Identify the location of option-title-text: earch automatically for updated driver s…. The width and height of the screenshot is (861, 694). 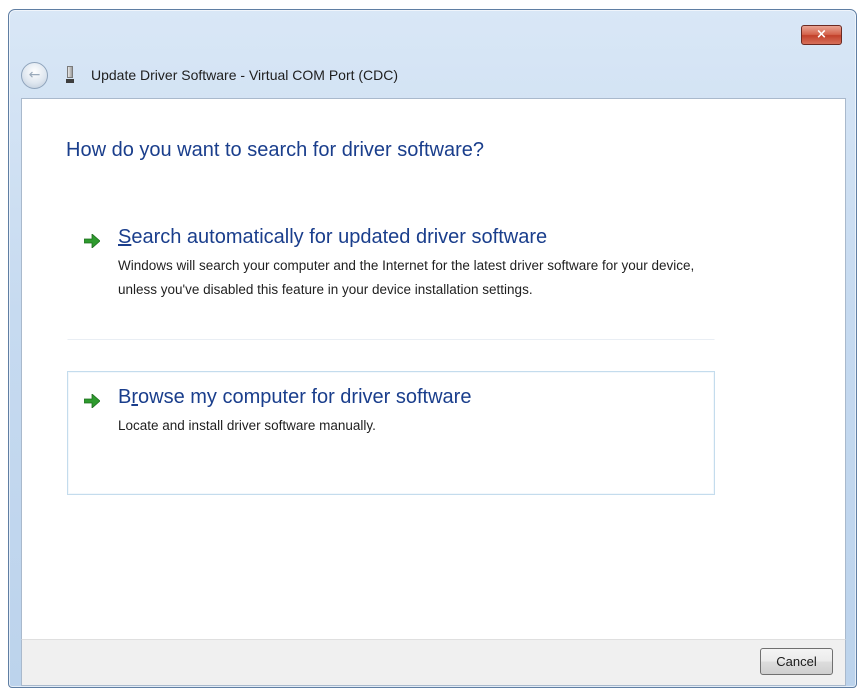
(339, 237).